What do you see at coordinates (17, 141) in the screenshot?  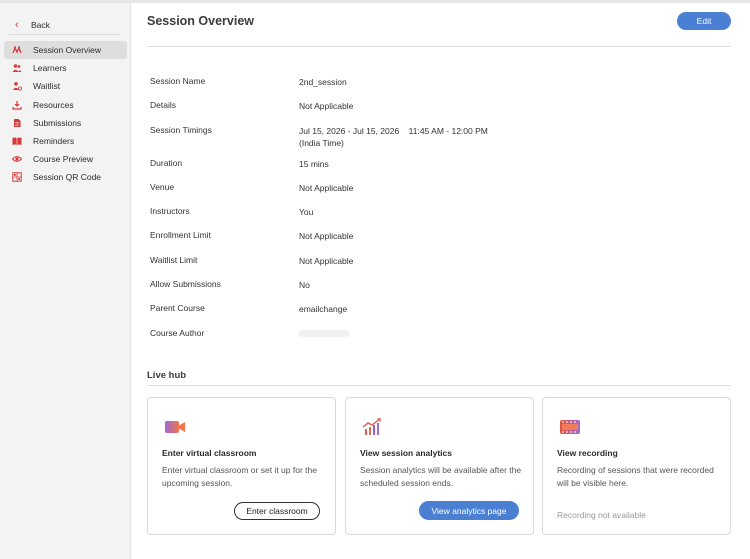 I see `book-icon` at bounding box center [17, 141].